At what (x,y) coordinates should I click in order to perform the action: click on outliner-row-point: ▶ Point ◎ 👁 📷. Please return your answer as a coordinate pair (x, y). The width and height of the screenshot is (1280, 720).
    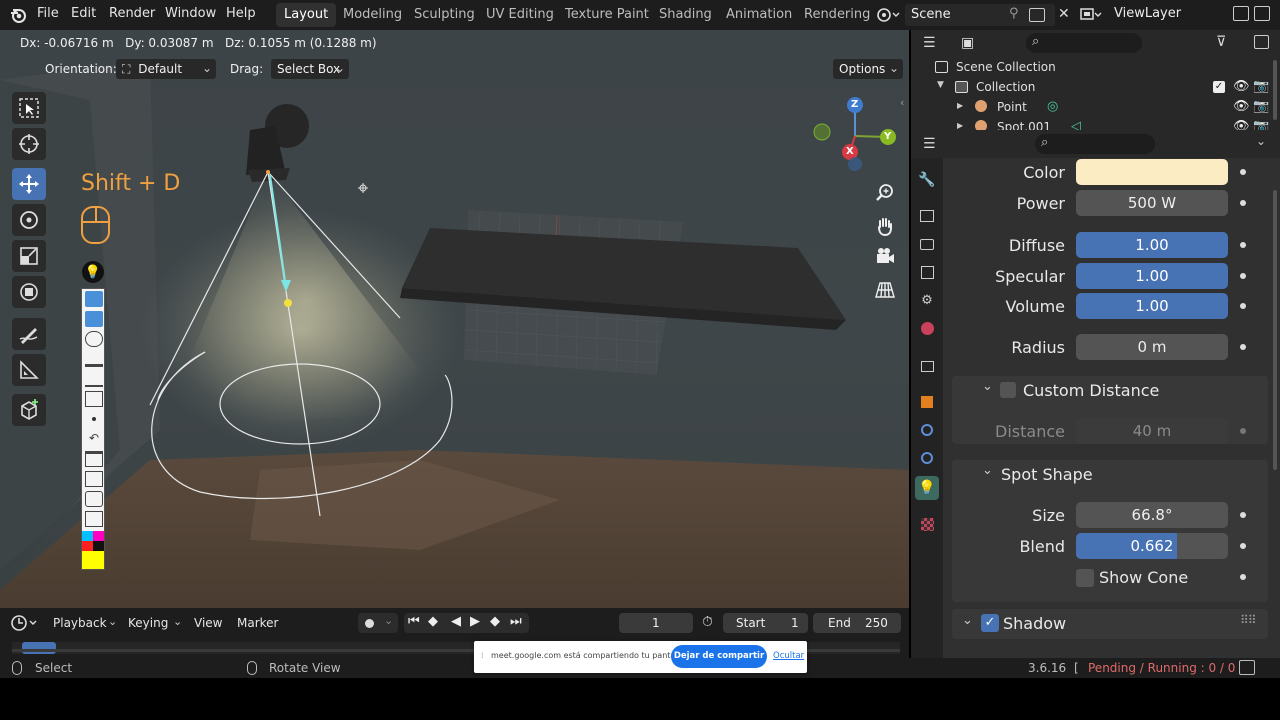
    Looking at the image, I should click on (1095, 108).